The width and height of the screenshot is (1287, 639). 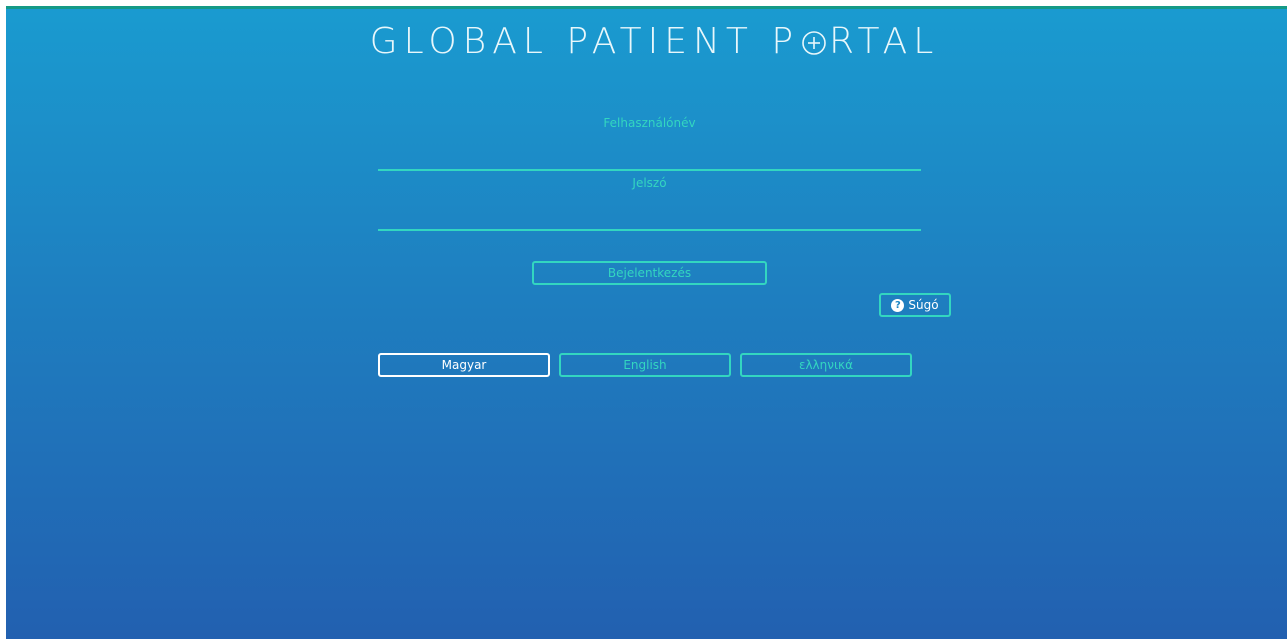 I want to click on password-field: Jelszó, so click(x=649, y=203).